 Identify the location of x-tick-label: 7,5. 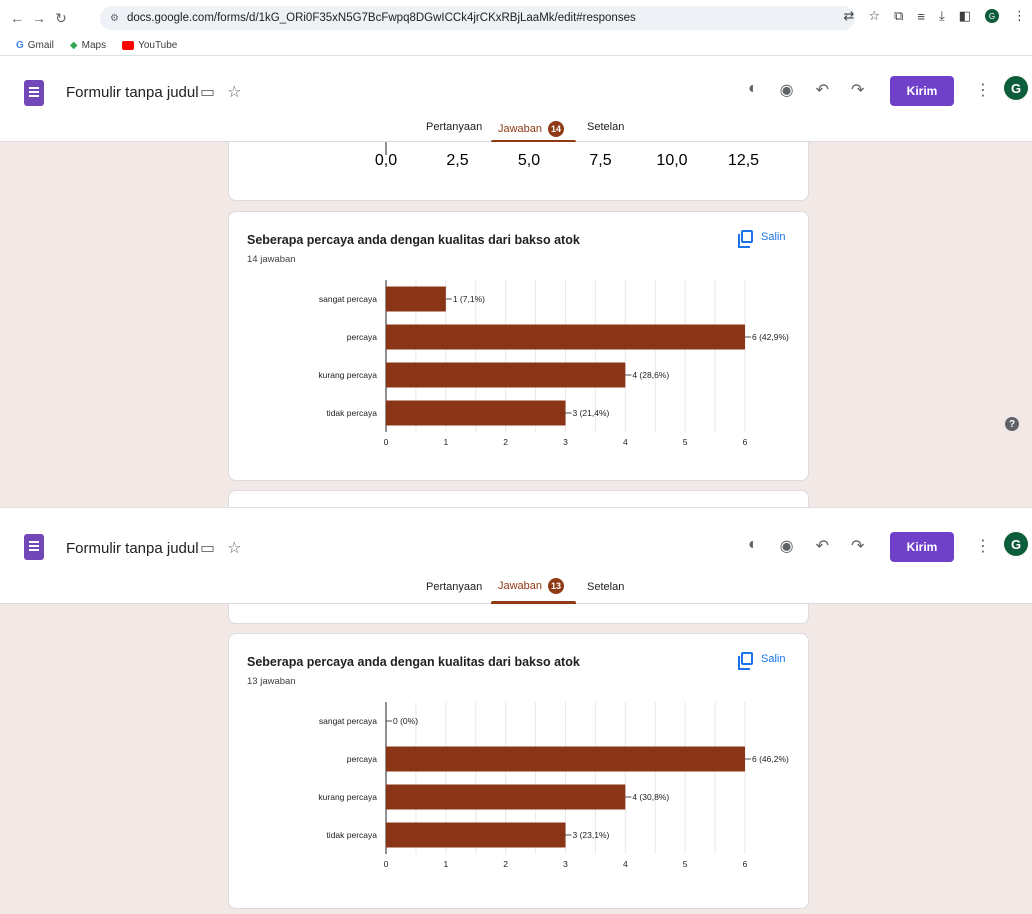
(600, 160).